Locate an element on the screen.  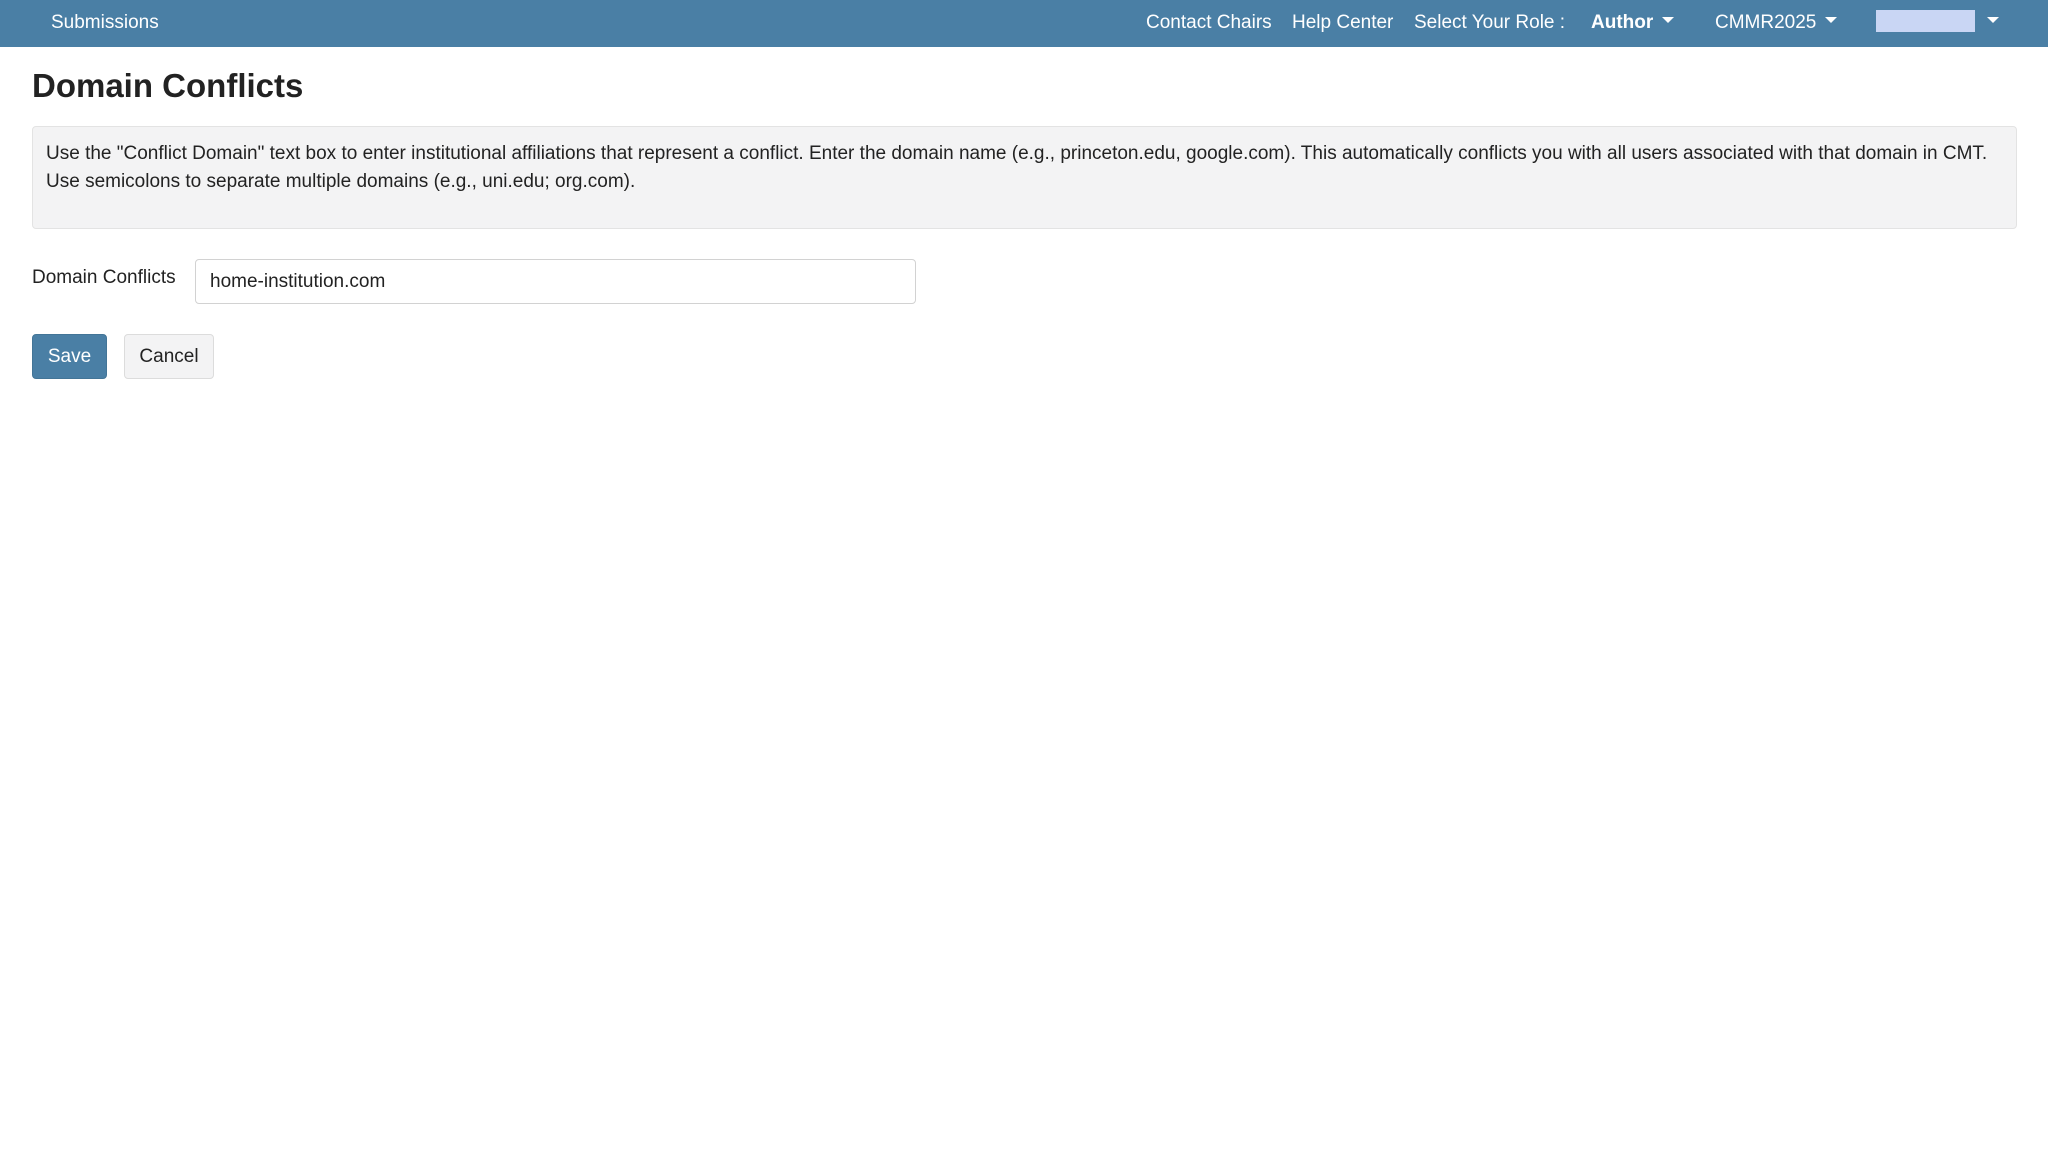
domain-conflicts-input is located at coordinates (555, 281).